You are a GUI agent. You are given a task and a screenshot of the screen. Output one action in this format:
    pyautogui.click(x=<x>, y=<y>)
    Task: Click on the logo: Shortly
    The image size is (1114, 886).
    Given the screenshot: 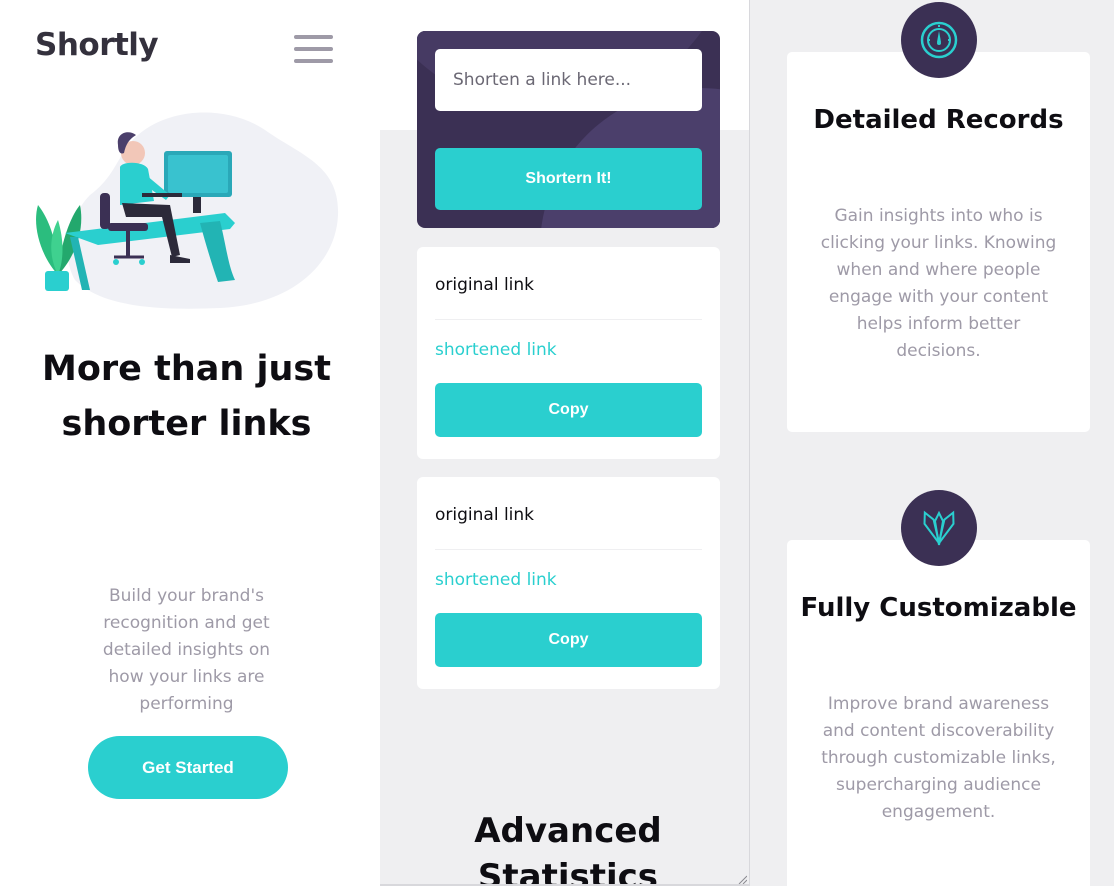 What is the action you would take?
    pyautogui.click(x=97, y=45)
    